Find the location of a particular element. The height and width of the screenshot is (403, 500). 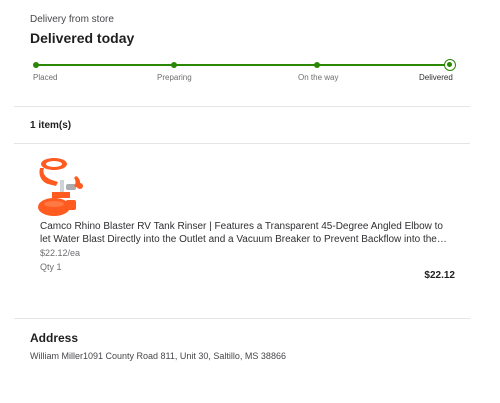

progress-step-dot-preparing is located at coordinates (174, 65).